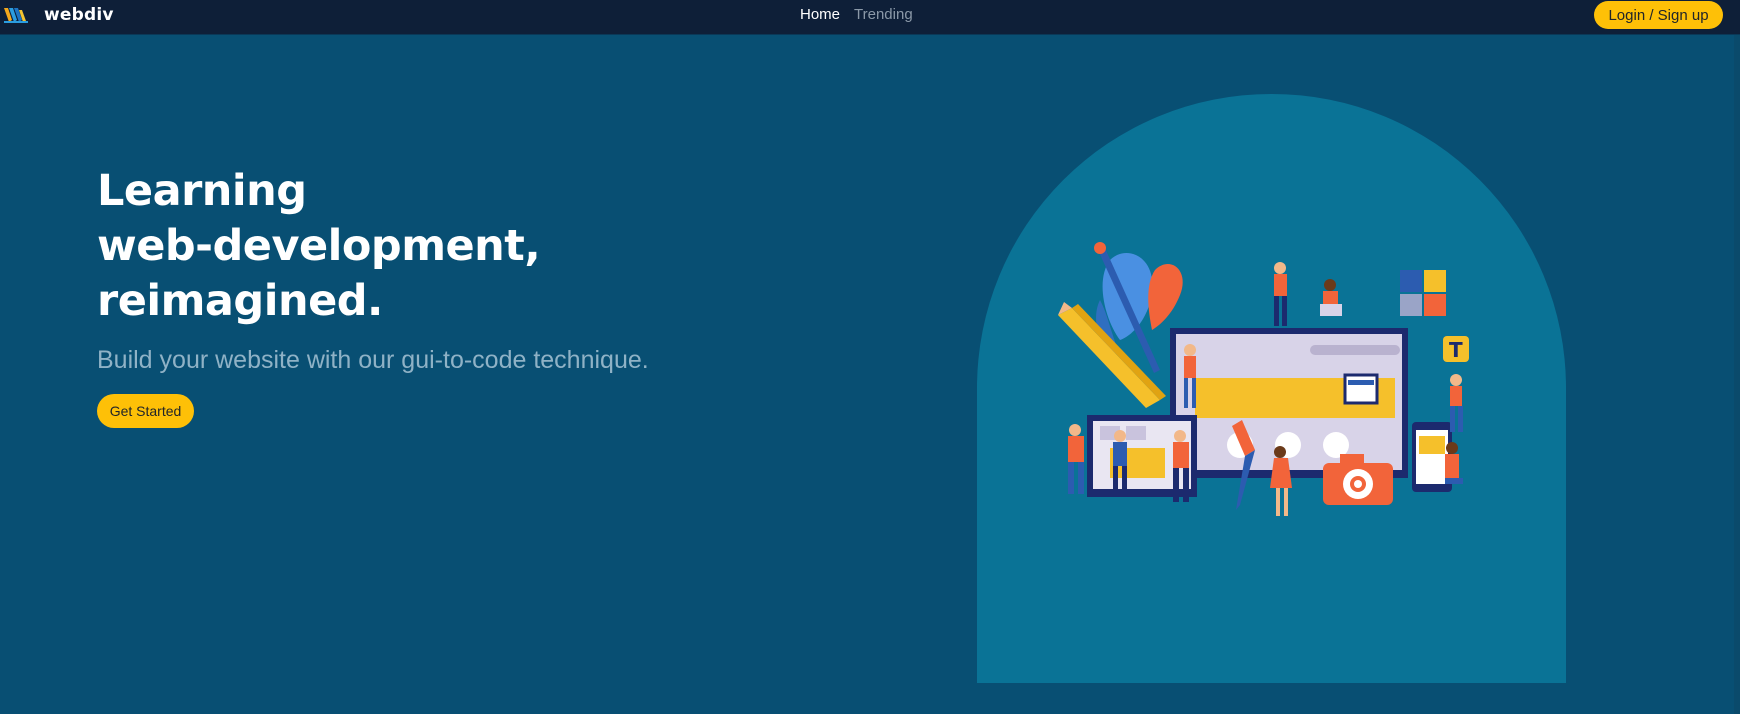 The image size is (1740, 714). What do you see at coordinates (319, 246) in the screenshot?
I see `hero-title-line: web-development,` at bounding box center [319, 246].